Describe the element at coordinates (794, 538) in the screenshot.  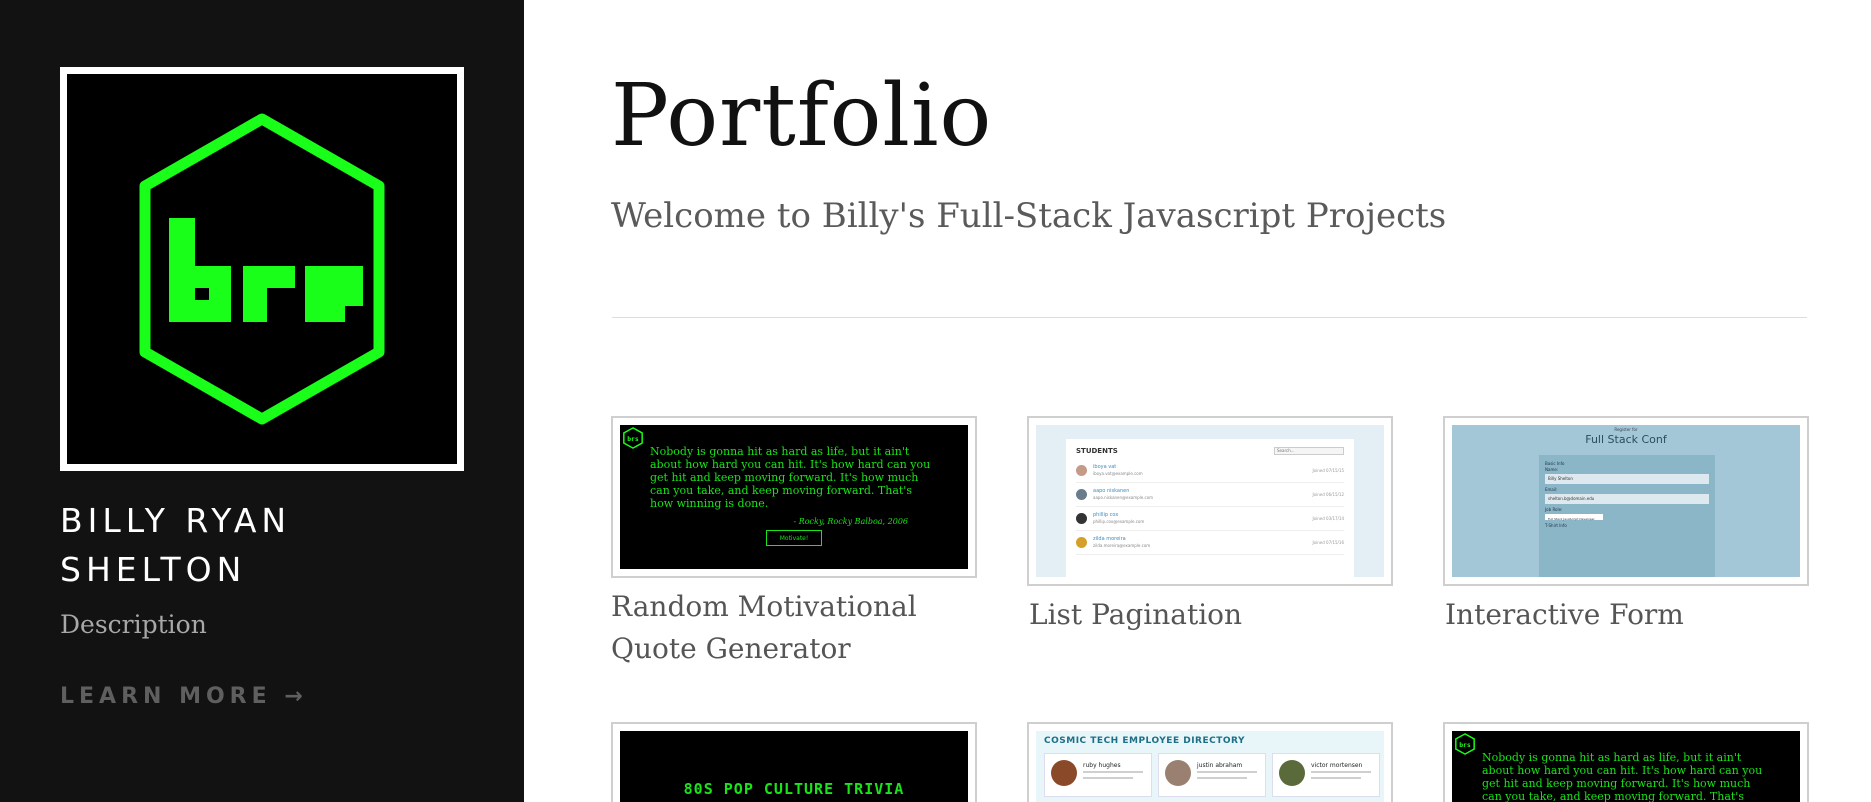
I see `motivate-button: Motivate!` at that location.